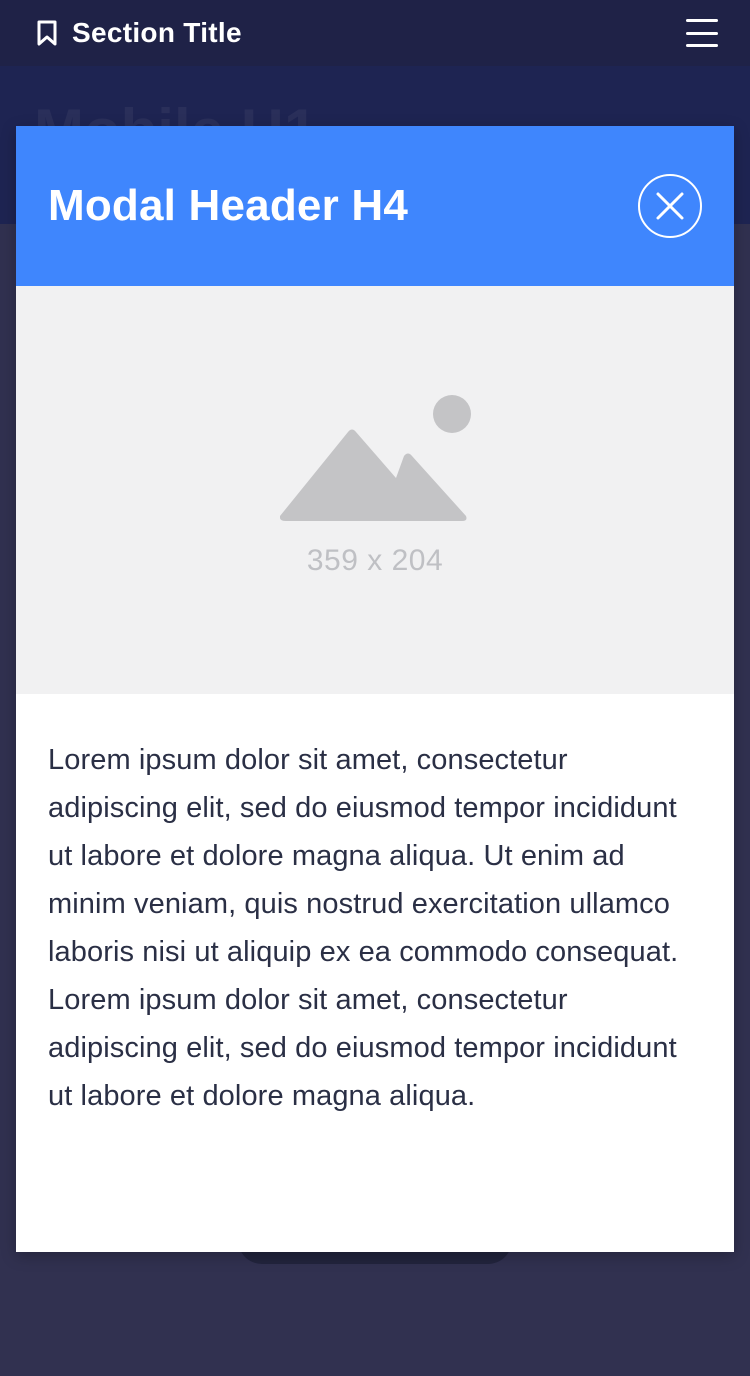  Describe the element at coordinates (375, 458) in the screenshot. I see `image-placeholder-icon` at that location.